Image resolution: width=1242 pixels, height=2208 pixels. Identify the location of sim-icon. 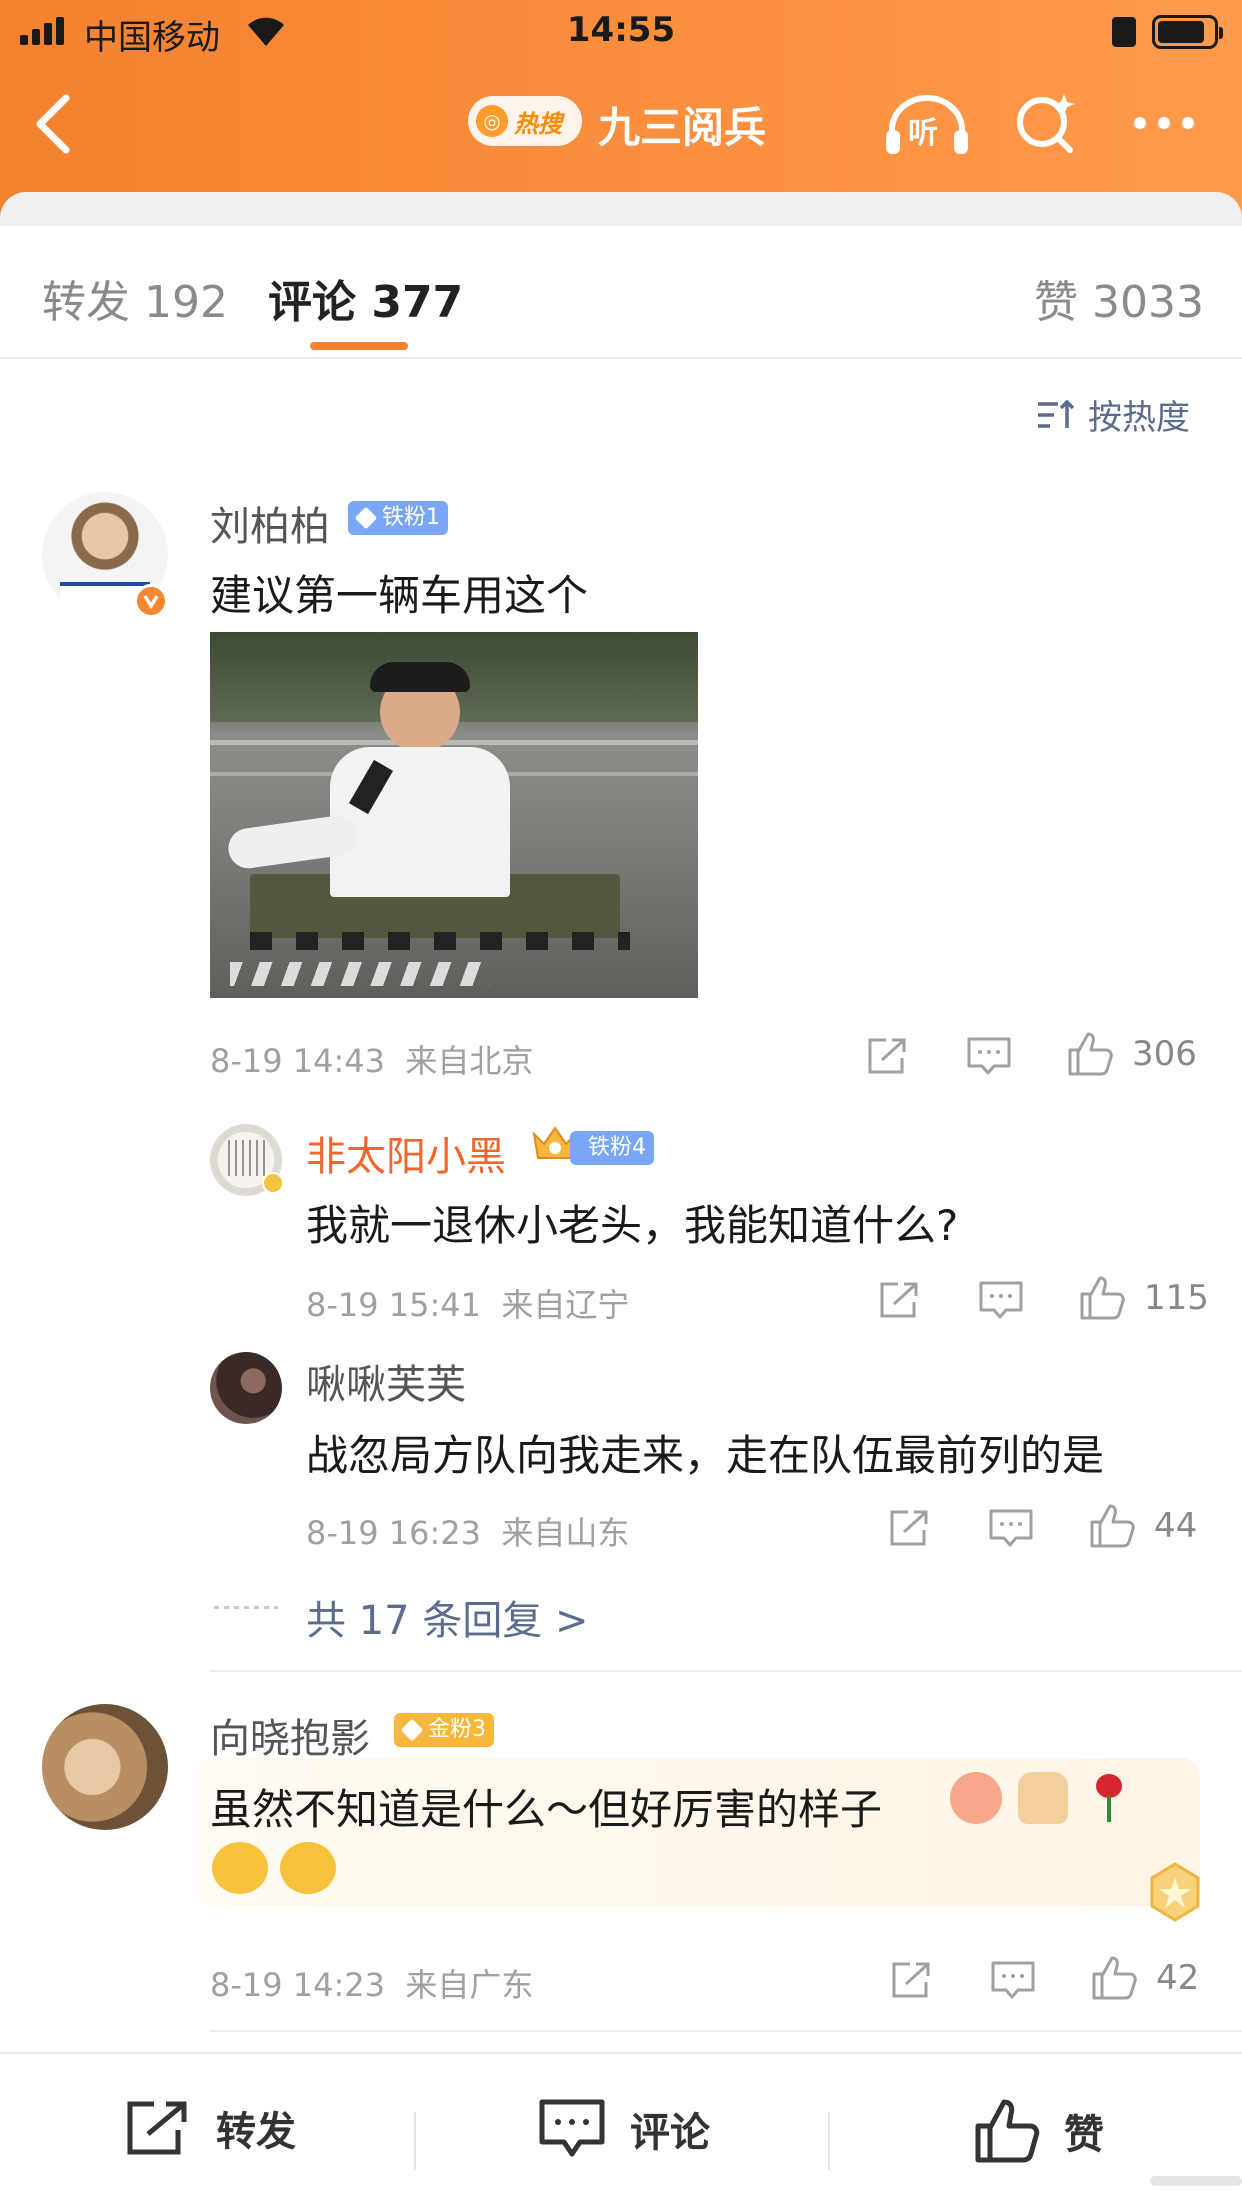
(1124, 32).